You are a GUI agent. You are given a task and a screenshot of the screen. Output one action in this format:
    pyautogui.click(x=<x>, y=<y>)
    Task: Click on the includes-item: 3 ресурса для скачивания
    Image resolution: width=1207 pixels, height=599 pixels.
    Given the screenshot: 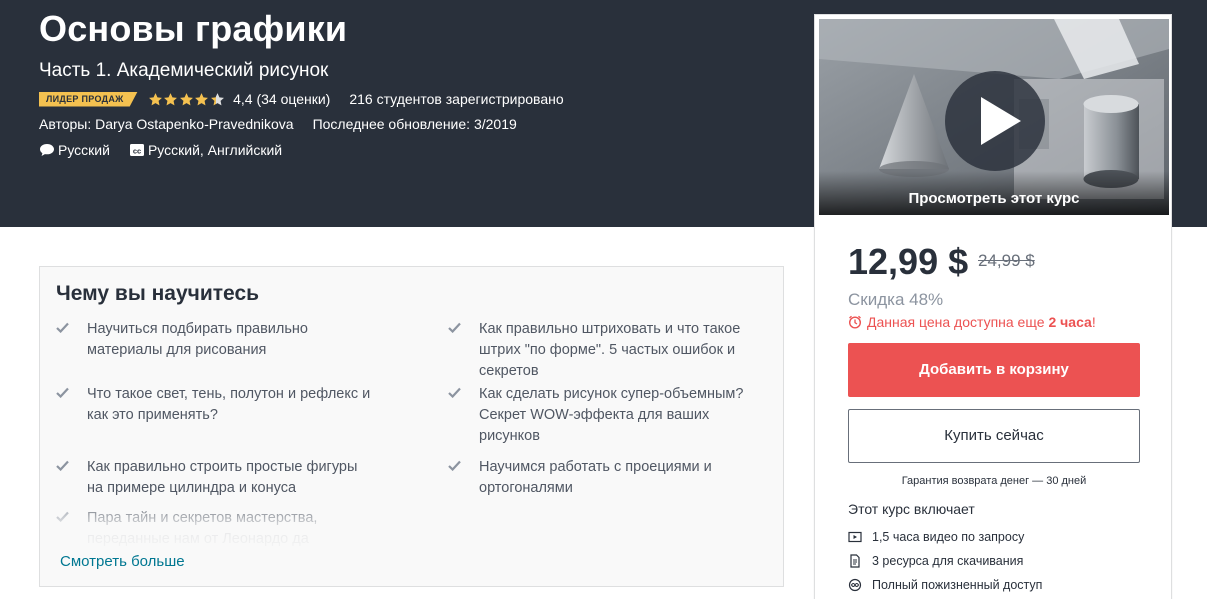 What is the action you would take?
    pyautogui.click(x=945, y=561)
    